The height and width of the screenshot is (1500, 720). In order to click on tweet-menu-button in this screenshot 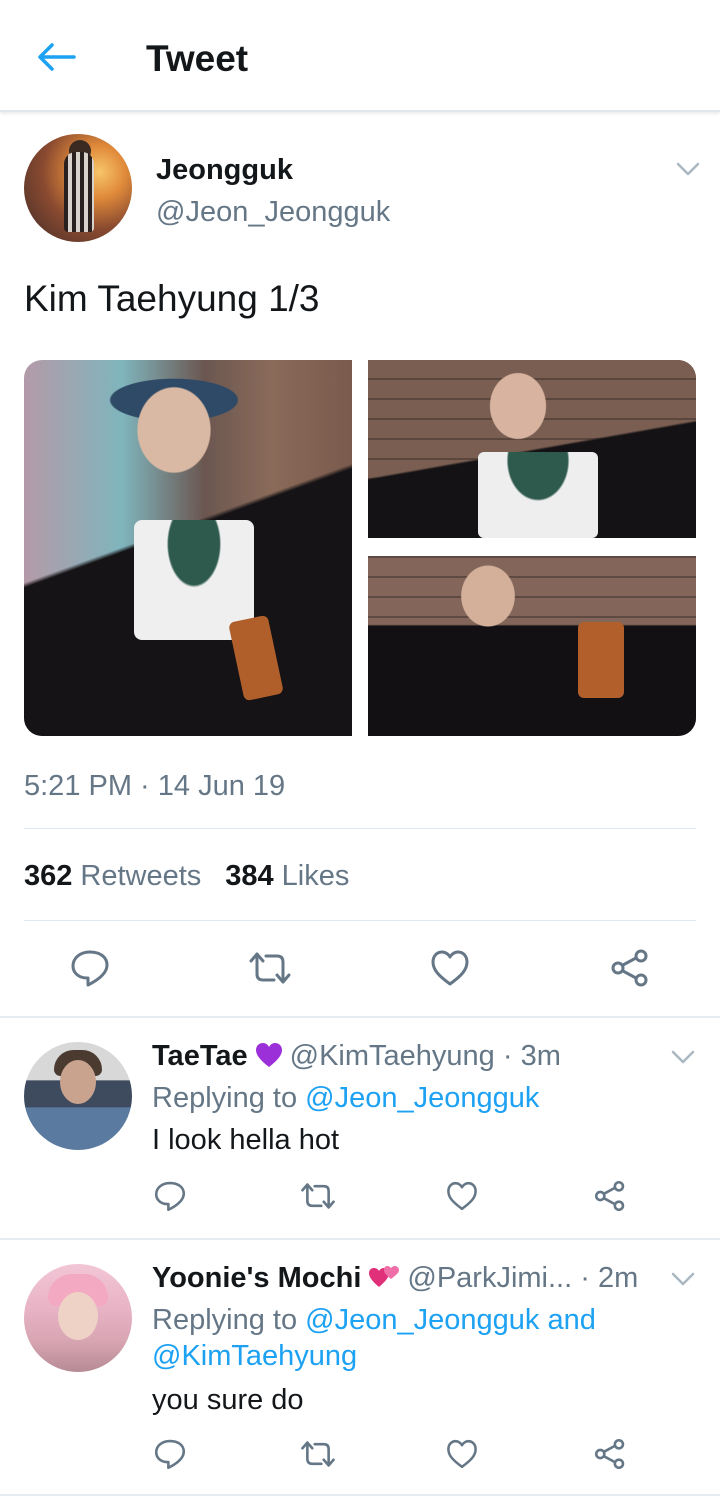, I will do `click(688, 169)`.